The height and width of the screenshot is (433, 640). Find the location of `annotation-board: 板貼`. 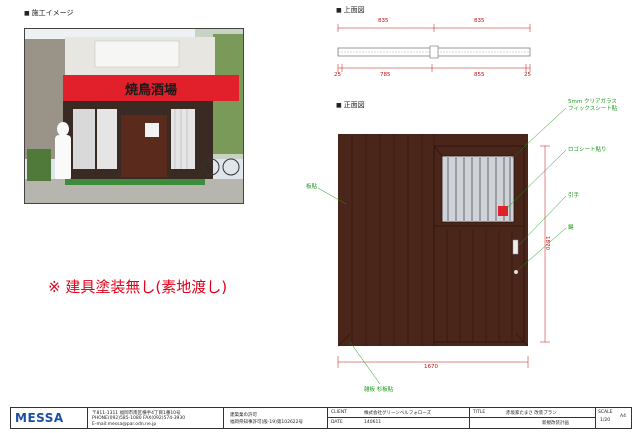

annotation-board: 板貼 is located at coordinates (312, 187).